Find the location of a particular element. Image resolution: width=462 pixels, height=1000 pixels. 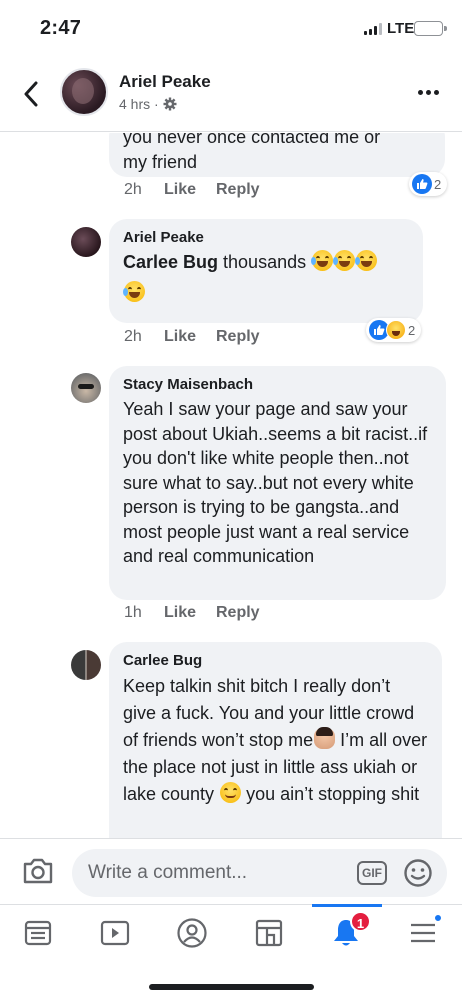

profile-icon is located at coordinates (192, 933).